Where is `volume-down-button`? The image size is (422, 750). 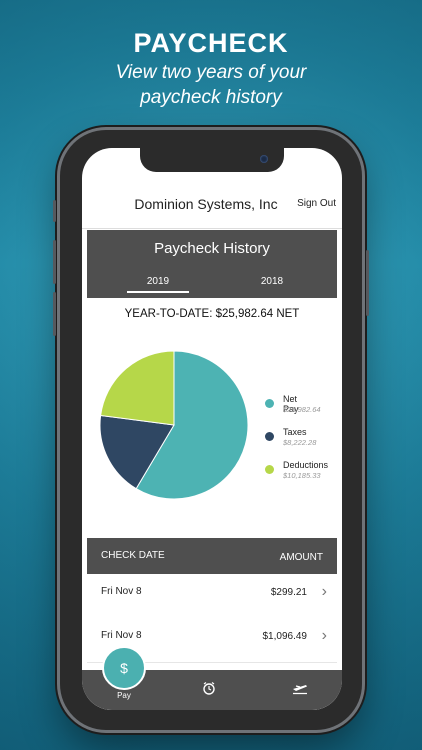
volume-down-button is located at coordinates (54, 314).